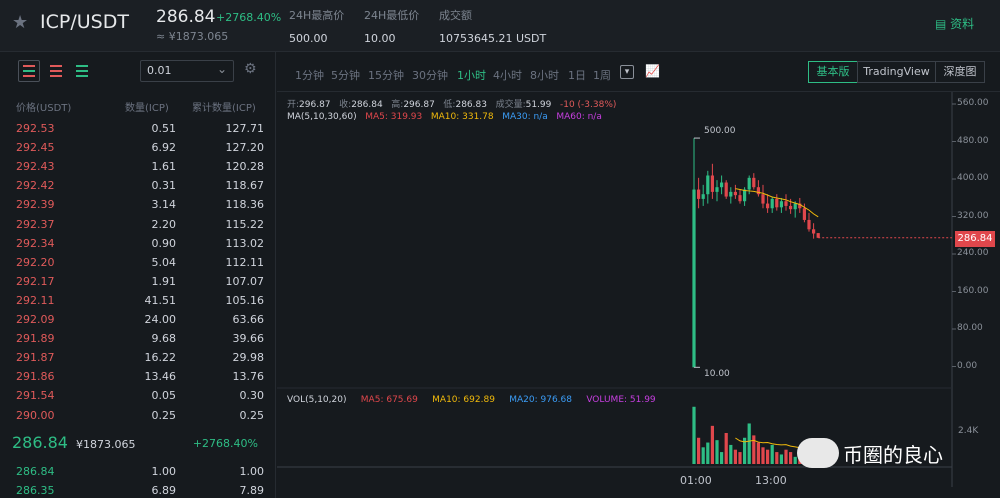 This screenshot has height=498, width=1000. Describe the element at coordinates (35, 262) in the screenshot. I see `ask-price: 292.20` at that location.